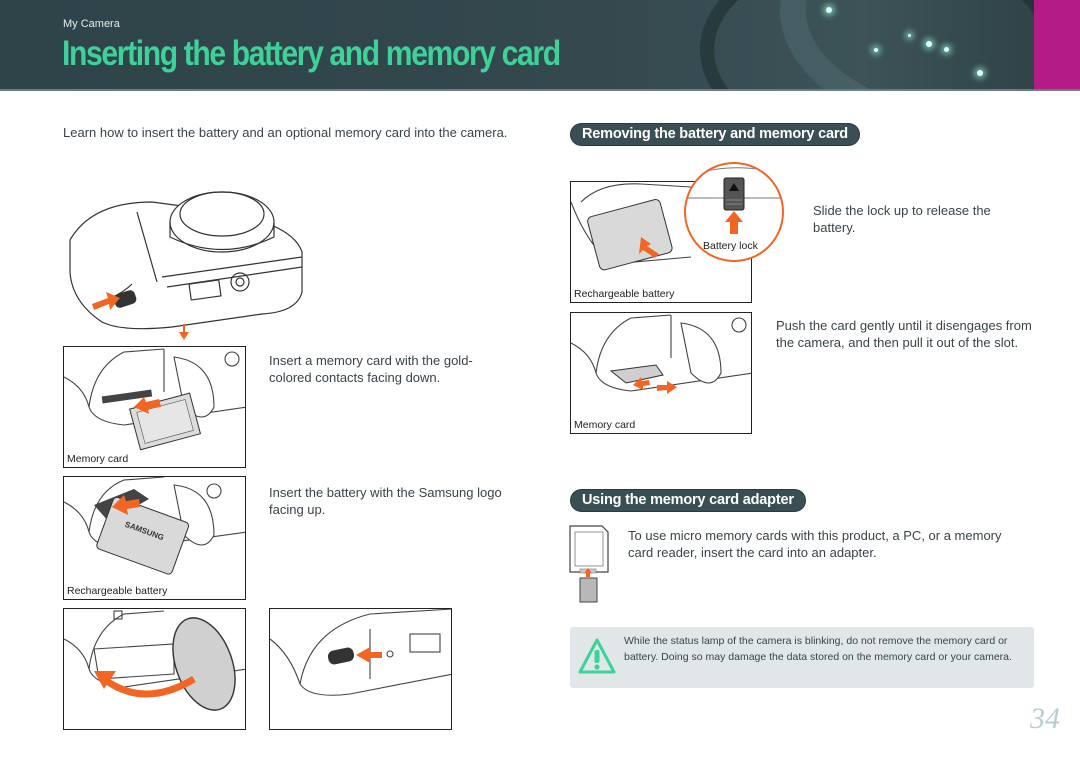  I want to click on sd-adapter-icon, so click(589, 564).